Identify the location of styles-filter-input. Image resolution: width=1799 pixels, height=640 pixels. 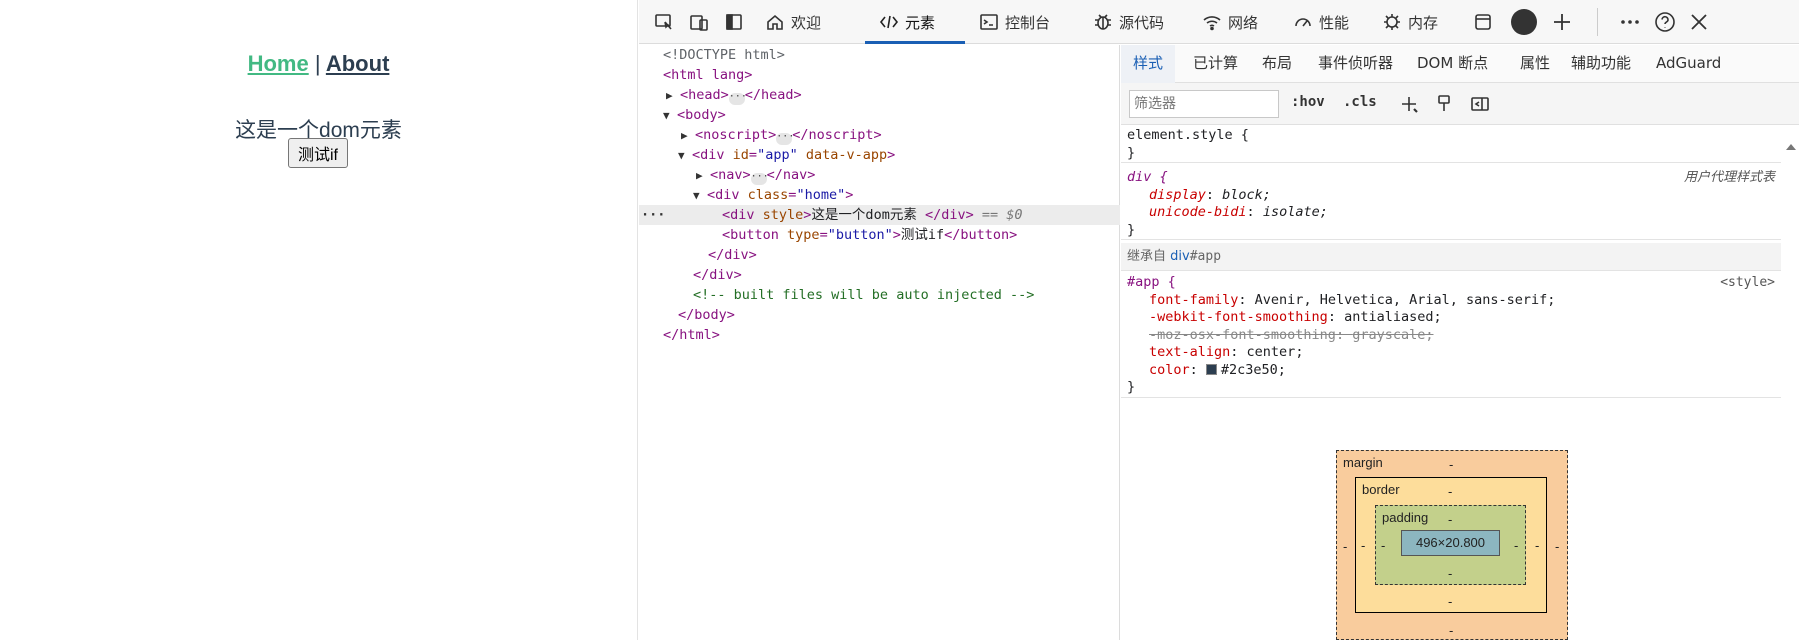
(1204, 104).